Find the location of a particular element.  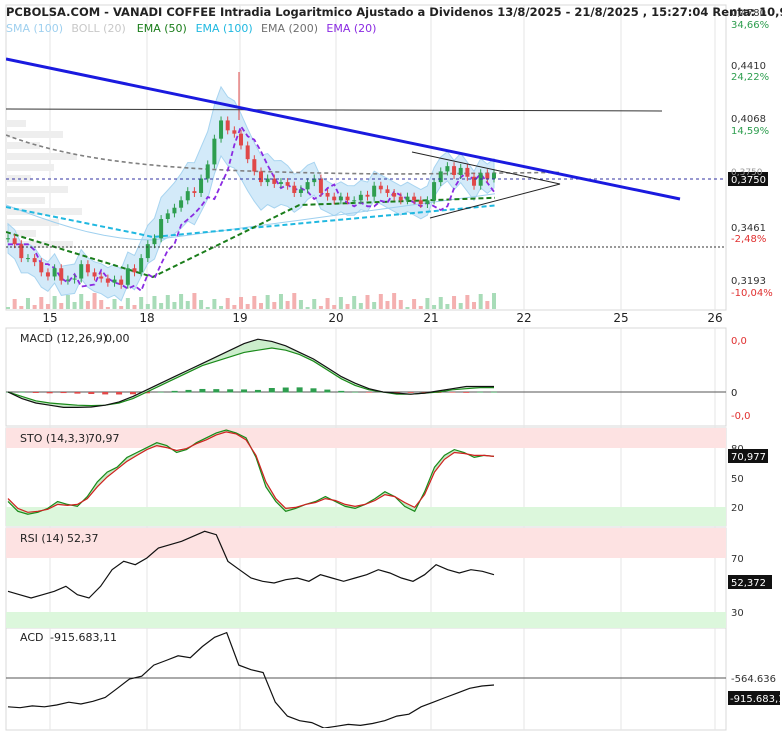

x-tick-label: 25 is located at coordinates (620, 318).